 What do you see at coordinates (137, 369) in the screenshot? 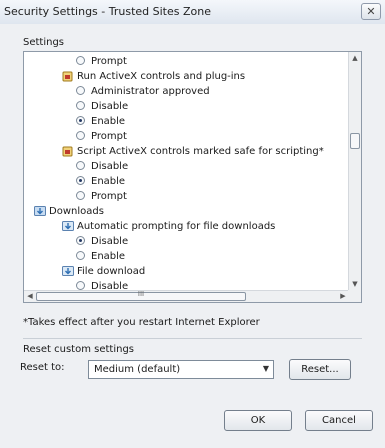
I see `reset-level-value: Medium (default)` at bounding box center [137, 369].